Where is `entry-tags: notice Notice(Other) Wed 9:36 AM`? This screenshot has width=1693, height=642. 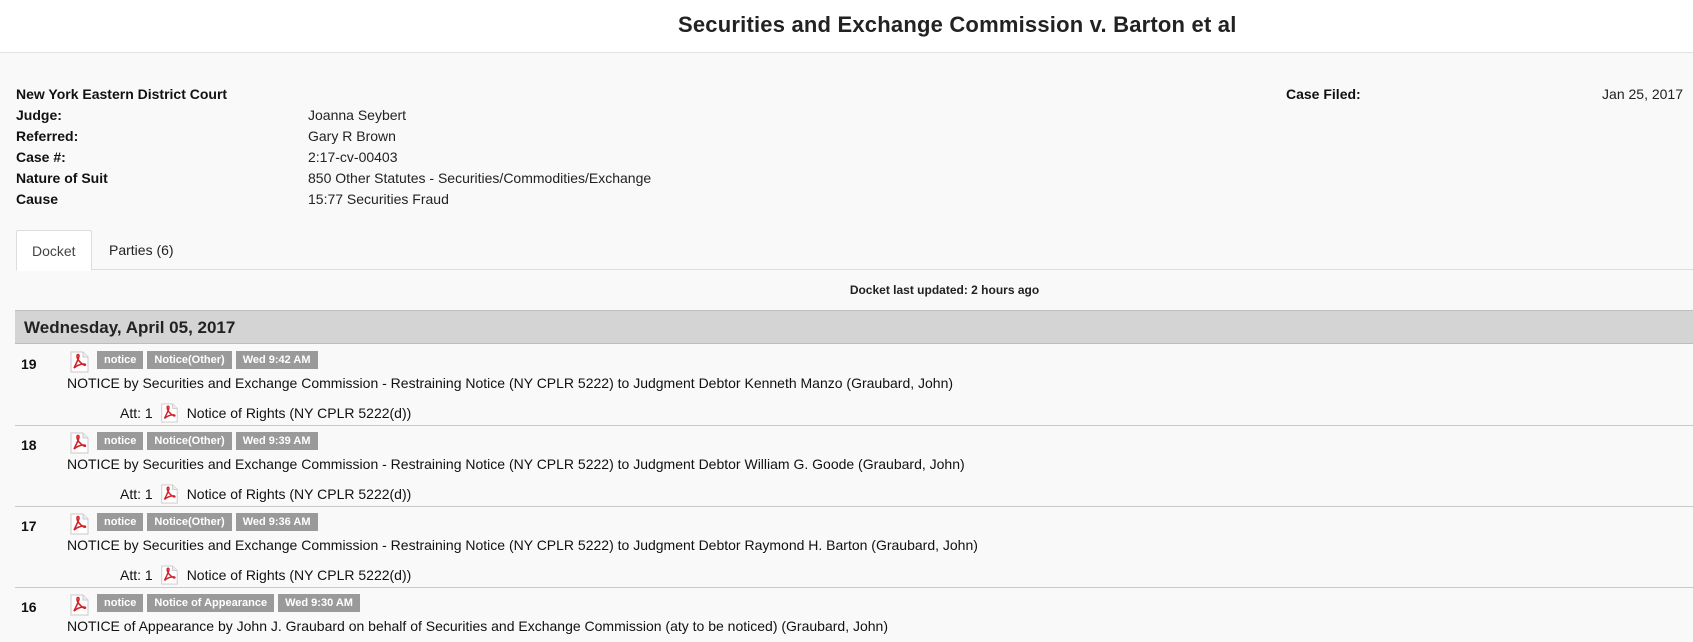 entry-tags: notice Notice(Other) Wed 9:36 AM is located at coordinates (207, 522).